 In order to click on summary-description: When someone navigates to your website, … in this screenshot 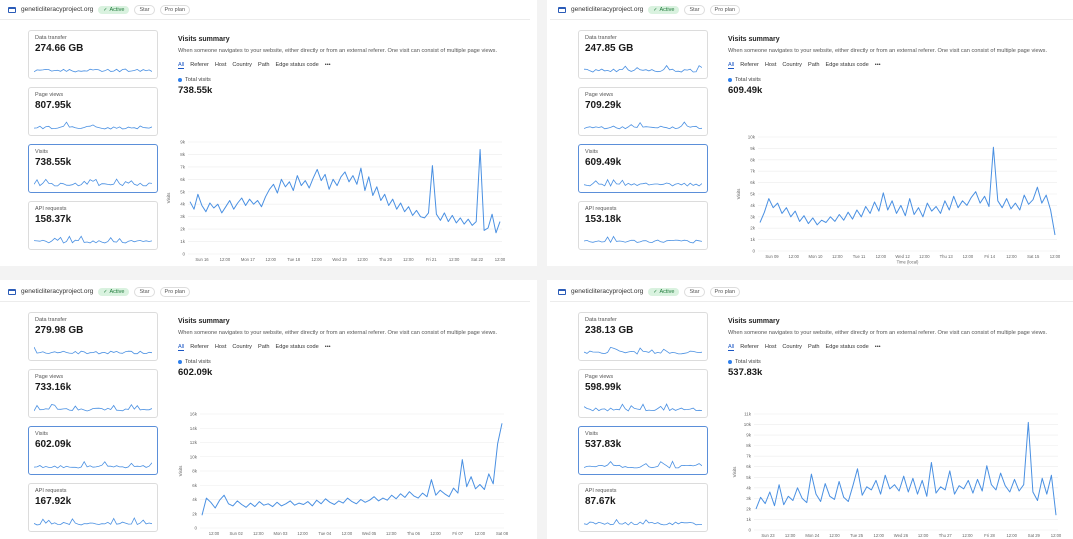, I will do `click(337, 333)`.